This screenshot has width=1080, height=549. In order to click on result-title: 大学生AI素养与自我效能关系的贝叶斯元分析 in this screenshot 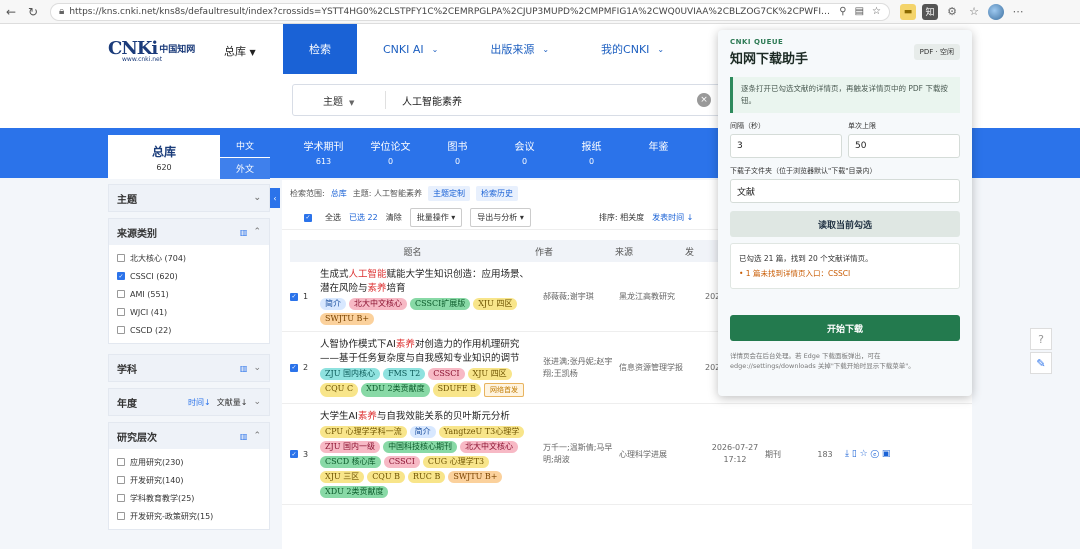, I will do `click(427, 417)`.